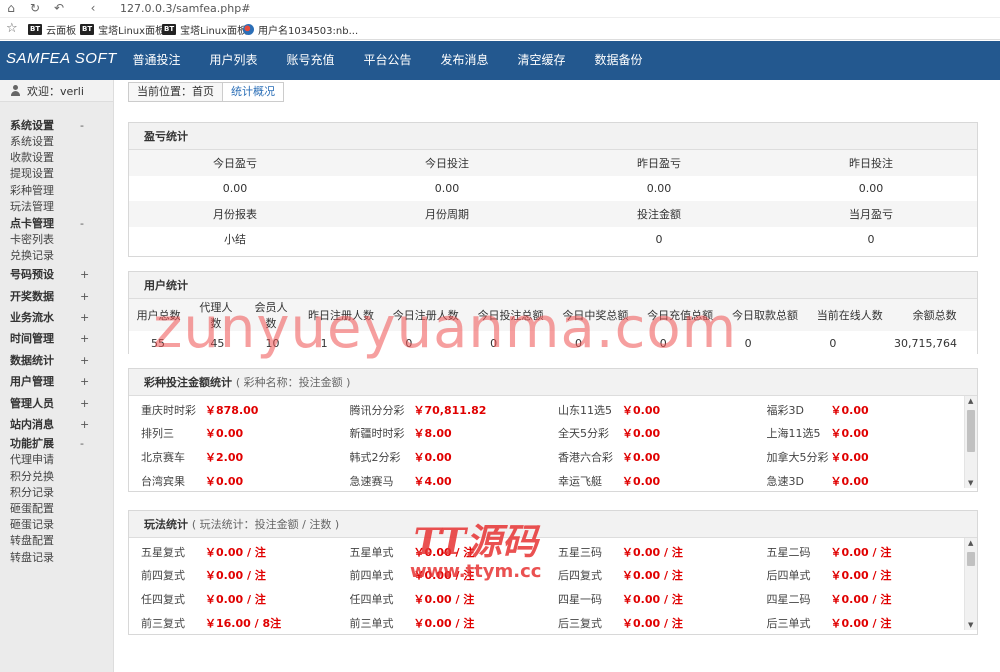 This screenshot has width=1000, height=672. I want to click on item-name: 新疆时时彩, so click(377, 434).